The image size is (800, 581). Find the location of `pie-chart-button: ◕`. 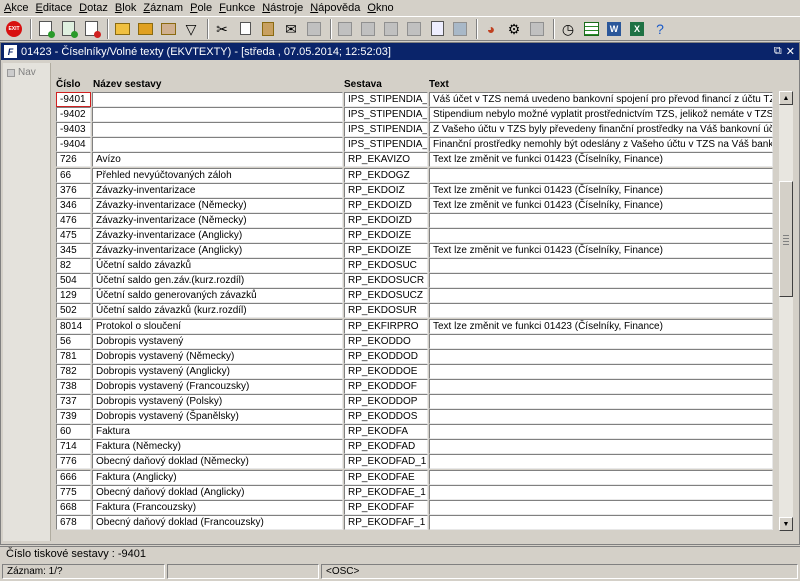

pie-chart-button: ◕ is located at coordinates (491, 29).